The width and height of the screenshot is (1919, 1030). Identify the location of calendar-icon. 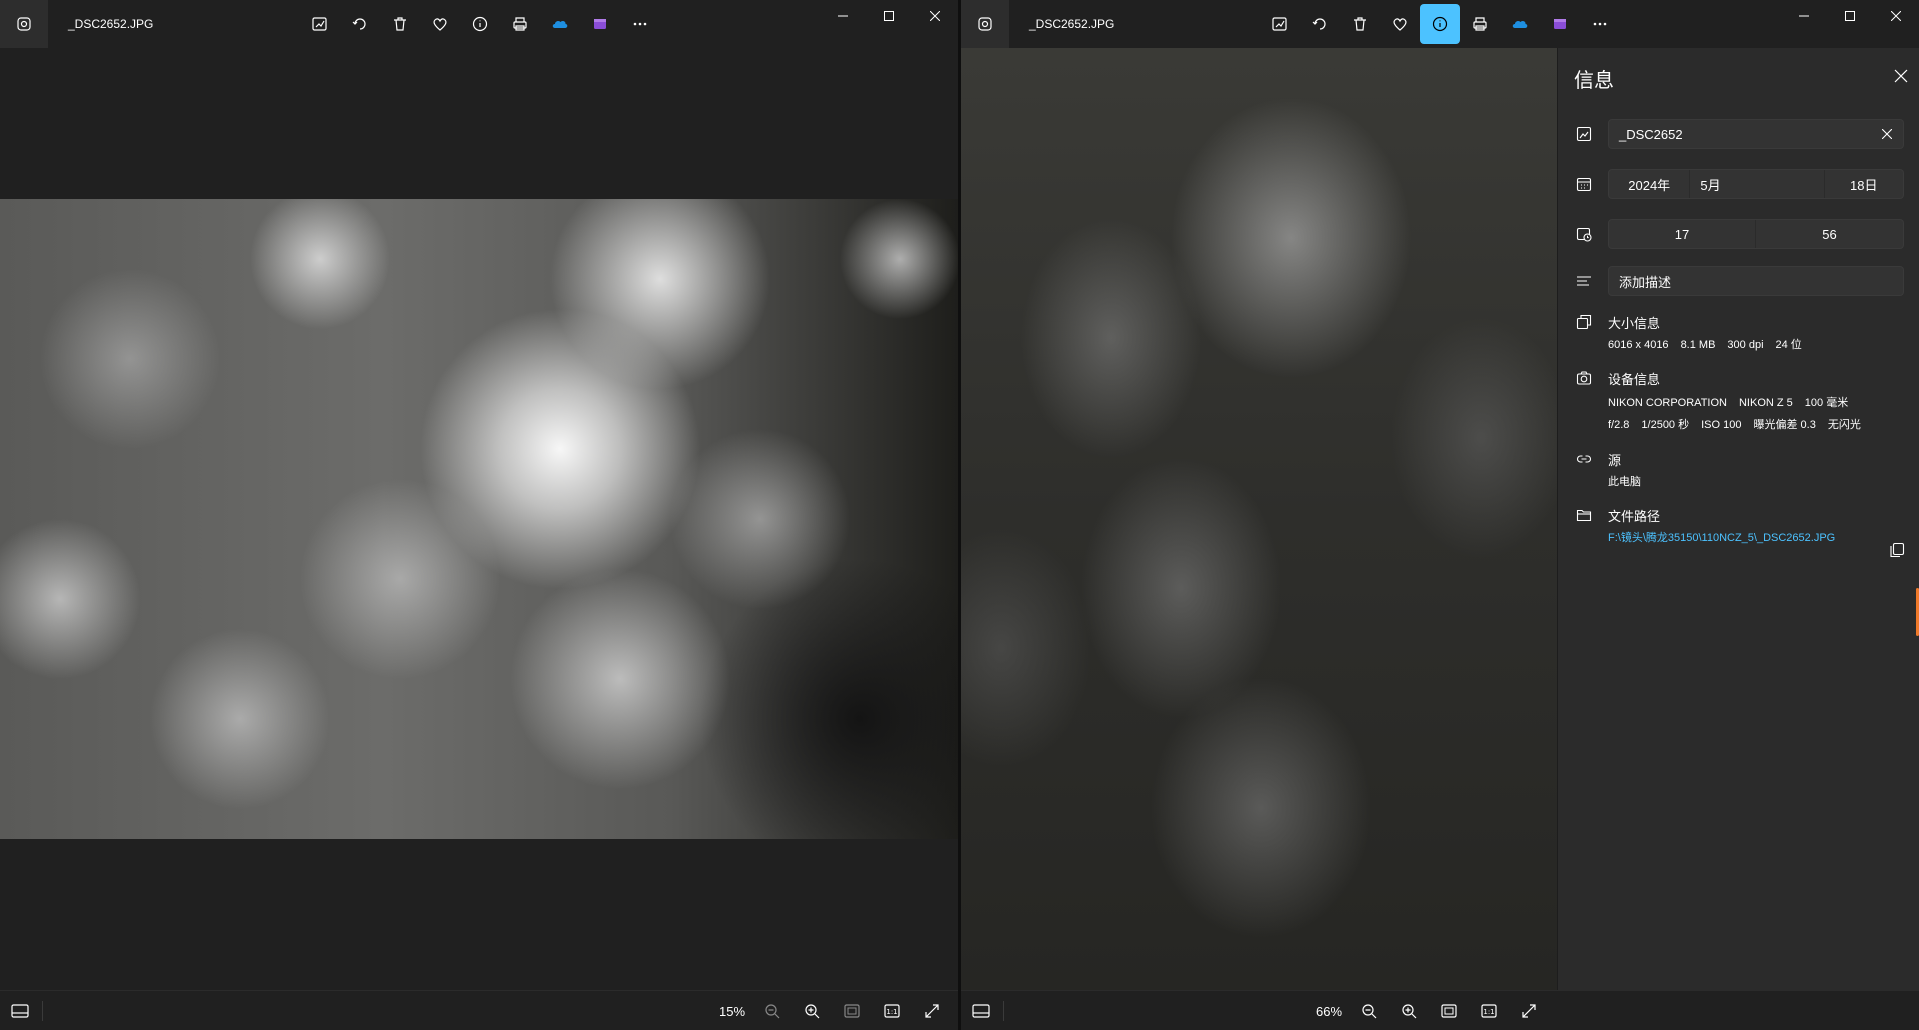
(1584, 184).